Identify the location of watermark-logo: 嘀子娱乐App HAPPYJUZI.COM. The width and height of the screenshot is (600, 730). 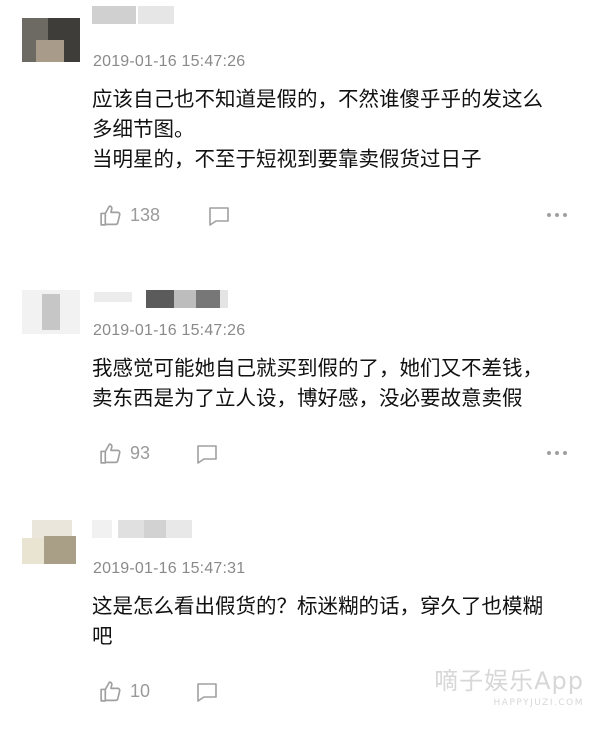
(509, 684).